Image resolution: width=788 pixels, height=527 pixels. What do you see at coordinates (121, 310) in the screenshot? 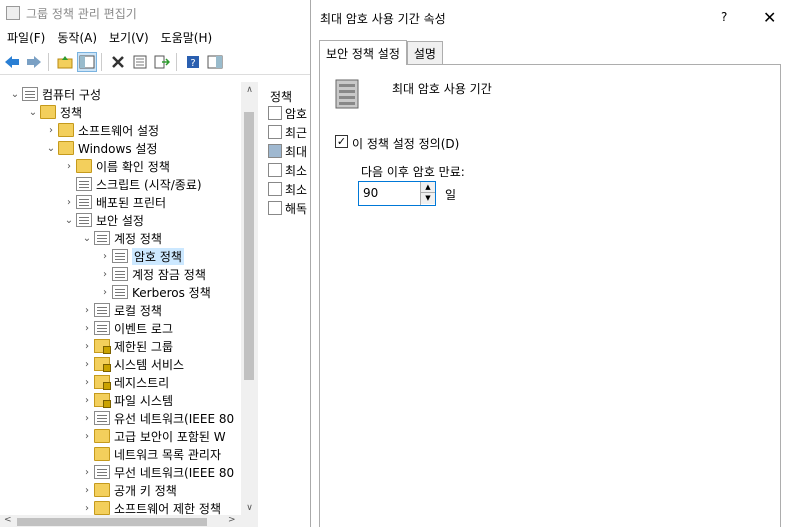
I see `tree-item: › 로컬 정책` at bounding box center [121, 310].